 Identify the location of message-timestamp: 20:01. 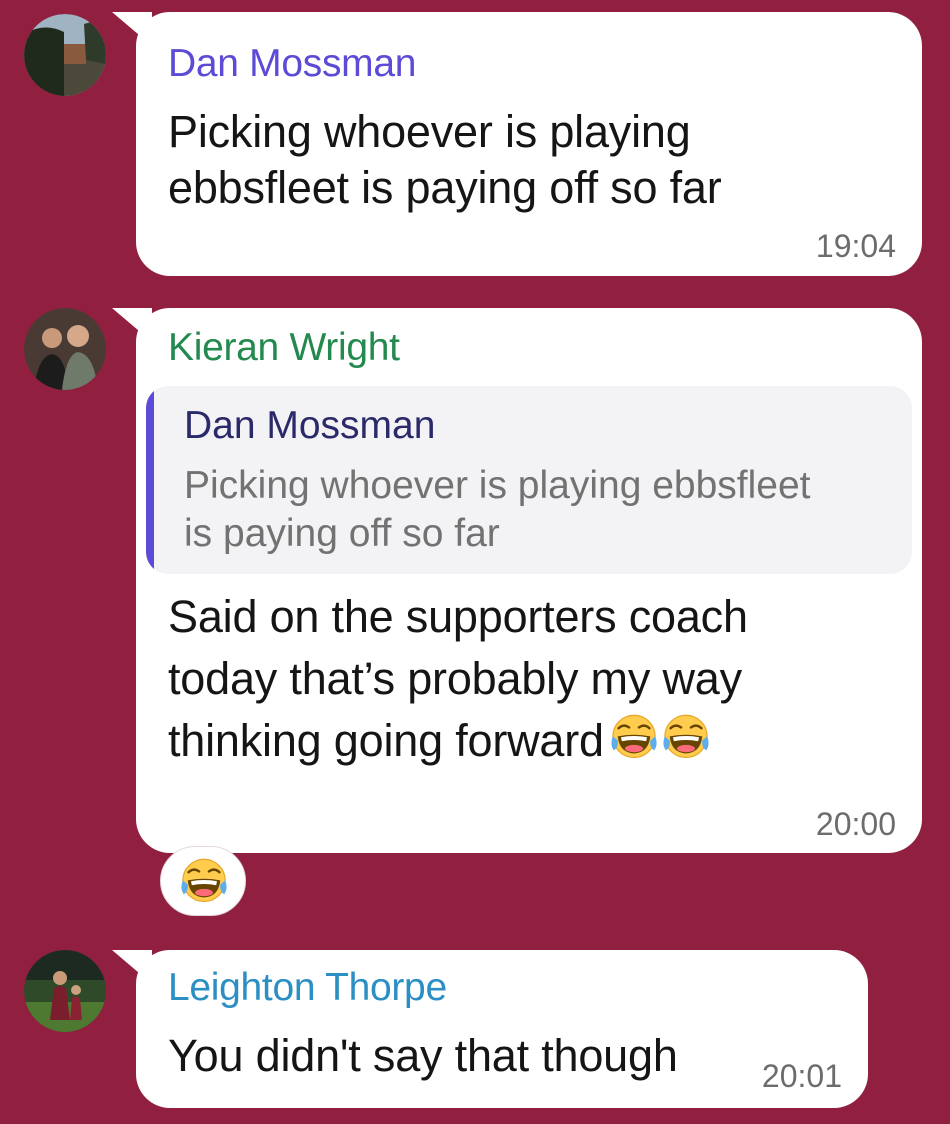
(801, 1076).